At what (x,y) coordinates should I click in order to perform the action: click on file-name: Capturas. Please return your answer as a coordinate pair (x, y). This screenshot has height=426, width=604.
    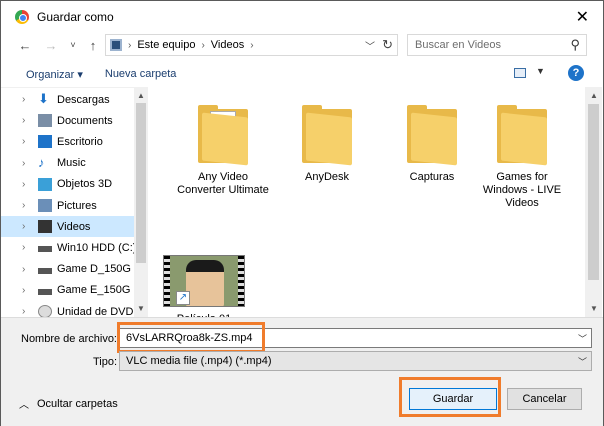
    Looking at the image, I should click on (432, 177).